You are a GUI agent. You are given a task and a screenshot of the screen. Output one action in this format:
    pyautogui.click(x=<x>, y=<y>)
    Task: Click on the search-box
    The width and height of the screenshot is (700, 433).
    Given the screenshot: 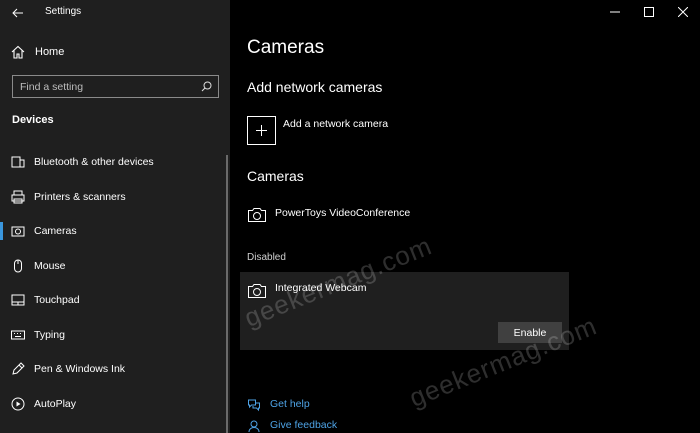 What is the action you would take?
    pyautogui.click(x=115, y=86)
    